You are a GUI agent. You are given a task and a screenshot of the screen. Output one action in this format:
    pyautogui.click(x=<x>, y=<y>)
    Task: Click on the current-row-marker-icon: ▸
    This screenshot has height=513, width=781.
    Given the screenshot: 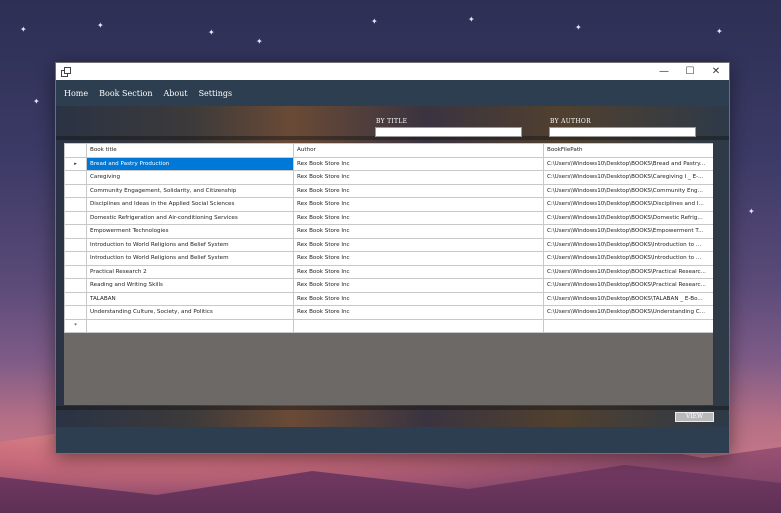 What is the action you would take?
    pyautogui.click(x=75, y=163)
    